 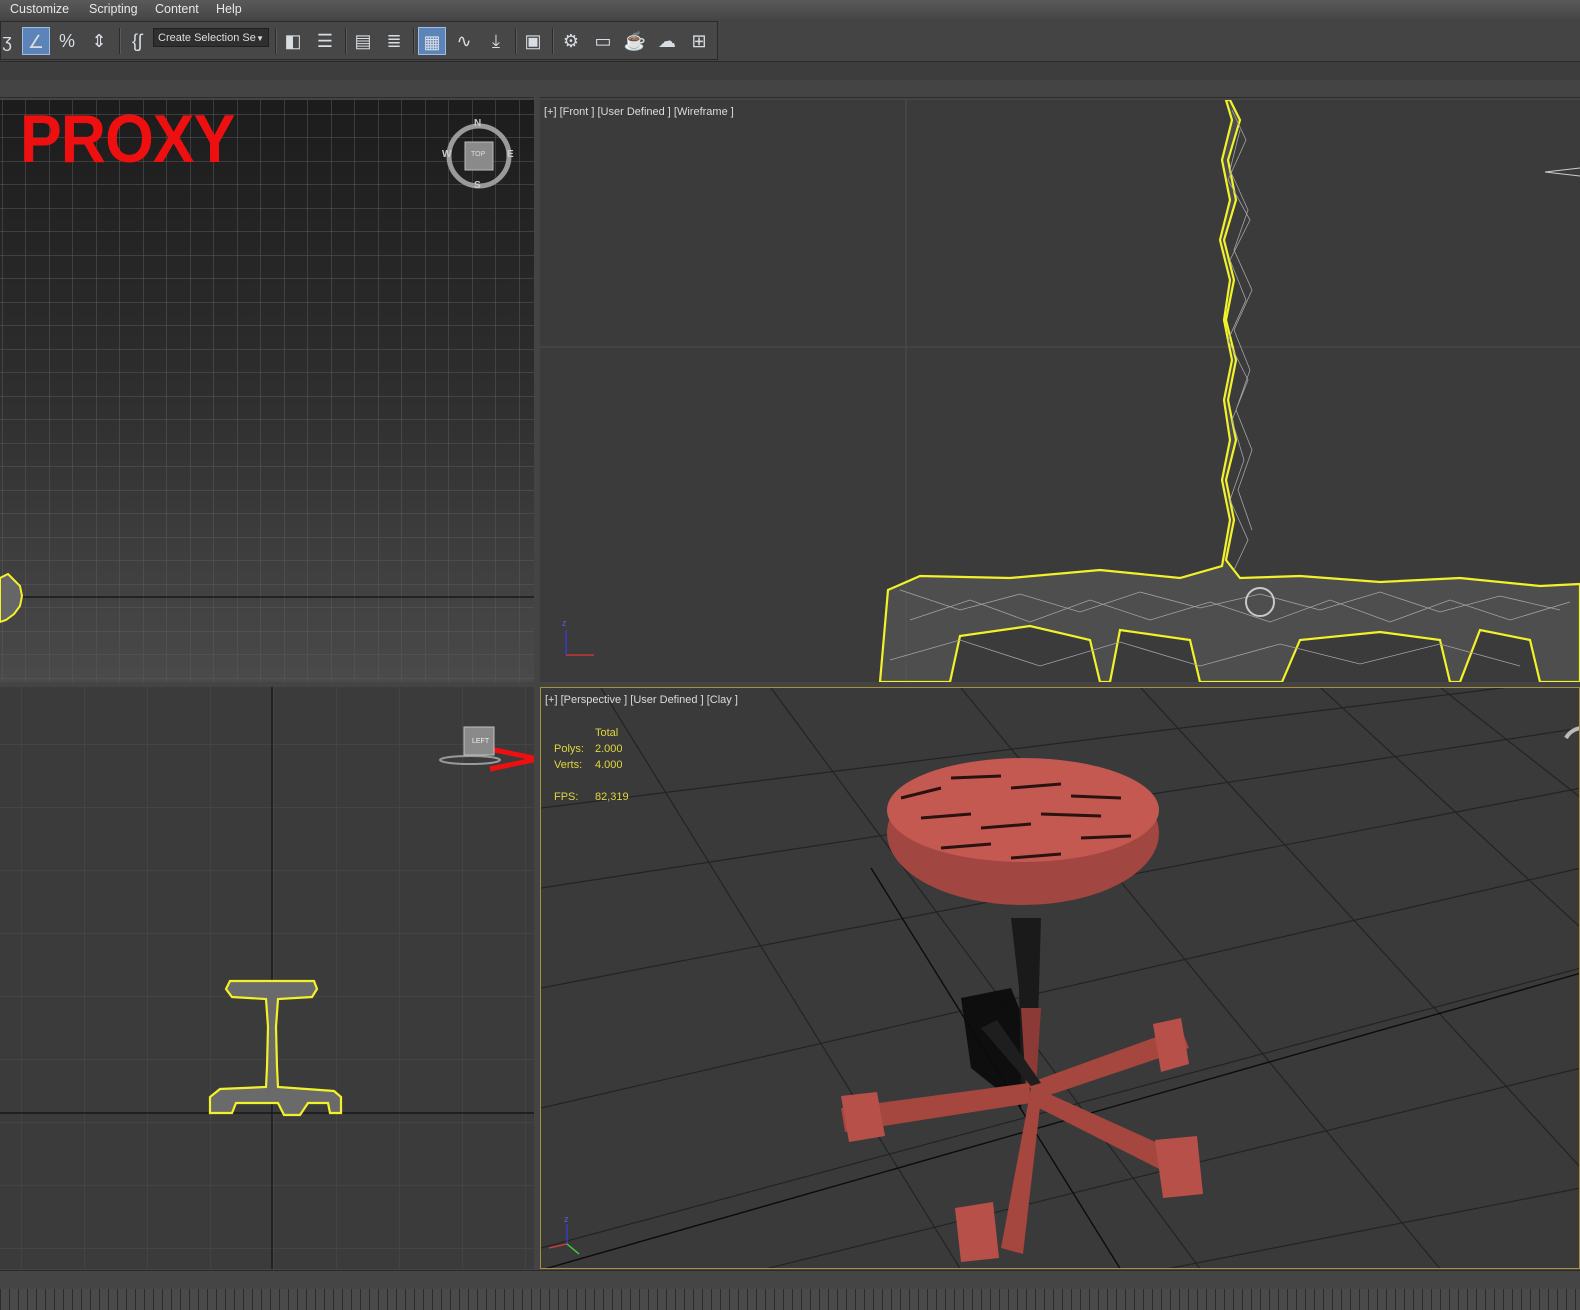 I want to click on compass-west: W, so click(x=447, y=154).